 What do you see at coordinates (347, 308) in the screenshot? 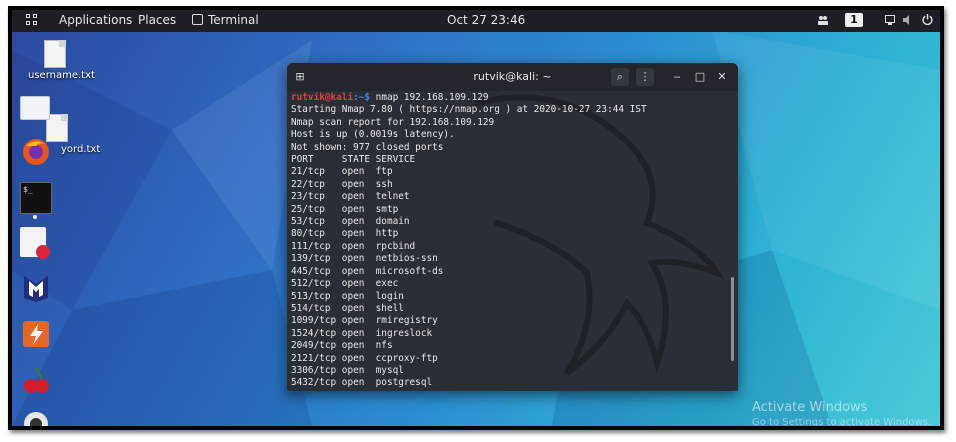
I see `output-line: 514/tcp open shell` at bounding box center [347, 308].